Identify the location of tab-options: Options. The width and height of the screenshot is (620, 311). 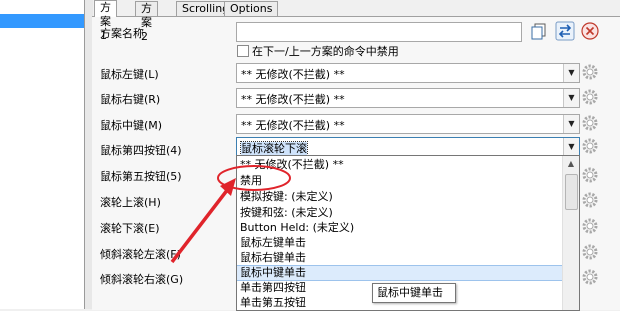
(251, 8).